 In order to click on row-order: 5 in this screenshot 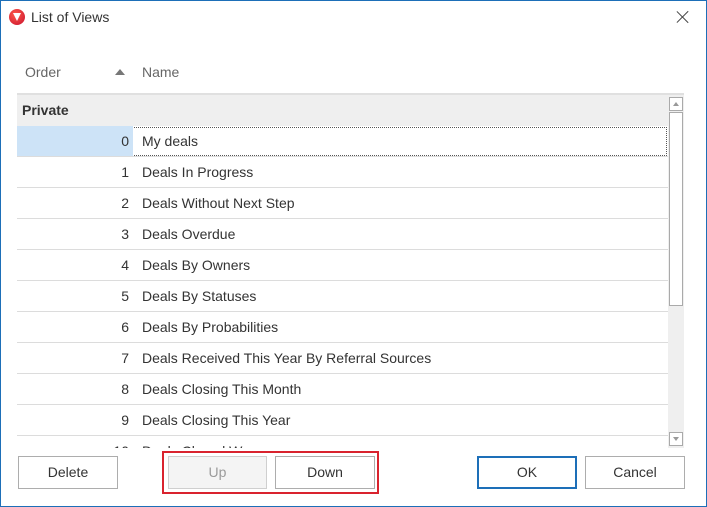, I will do `click(125, 296)`.